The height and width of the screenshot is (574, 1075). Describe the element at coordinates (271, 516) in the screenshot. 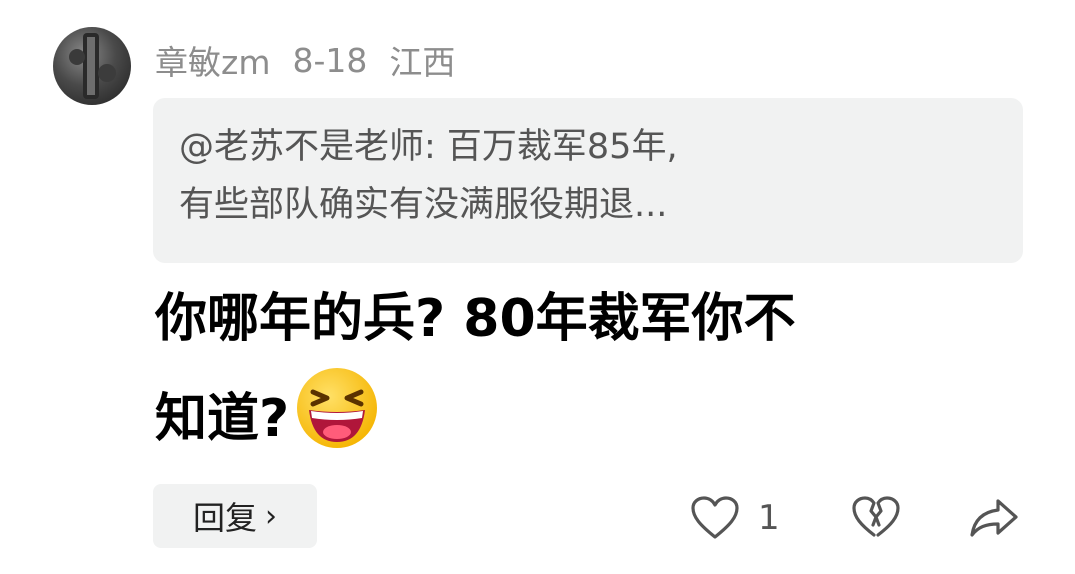

I see `chevron-right-icon: ›` at that location.